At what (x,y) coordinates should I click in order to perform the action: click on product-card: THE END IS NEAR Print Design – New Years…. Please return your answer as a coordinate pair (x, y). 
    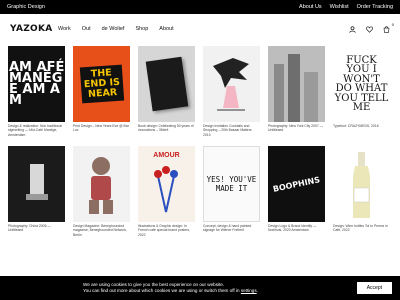
    Looking at the image, I should click on (101, 96).